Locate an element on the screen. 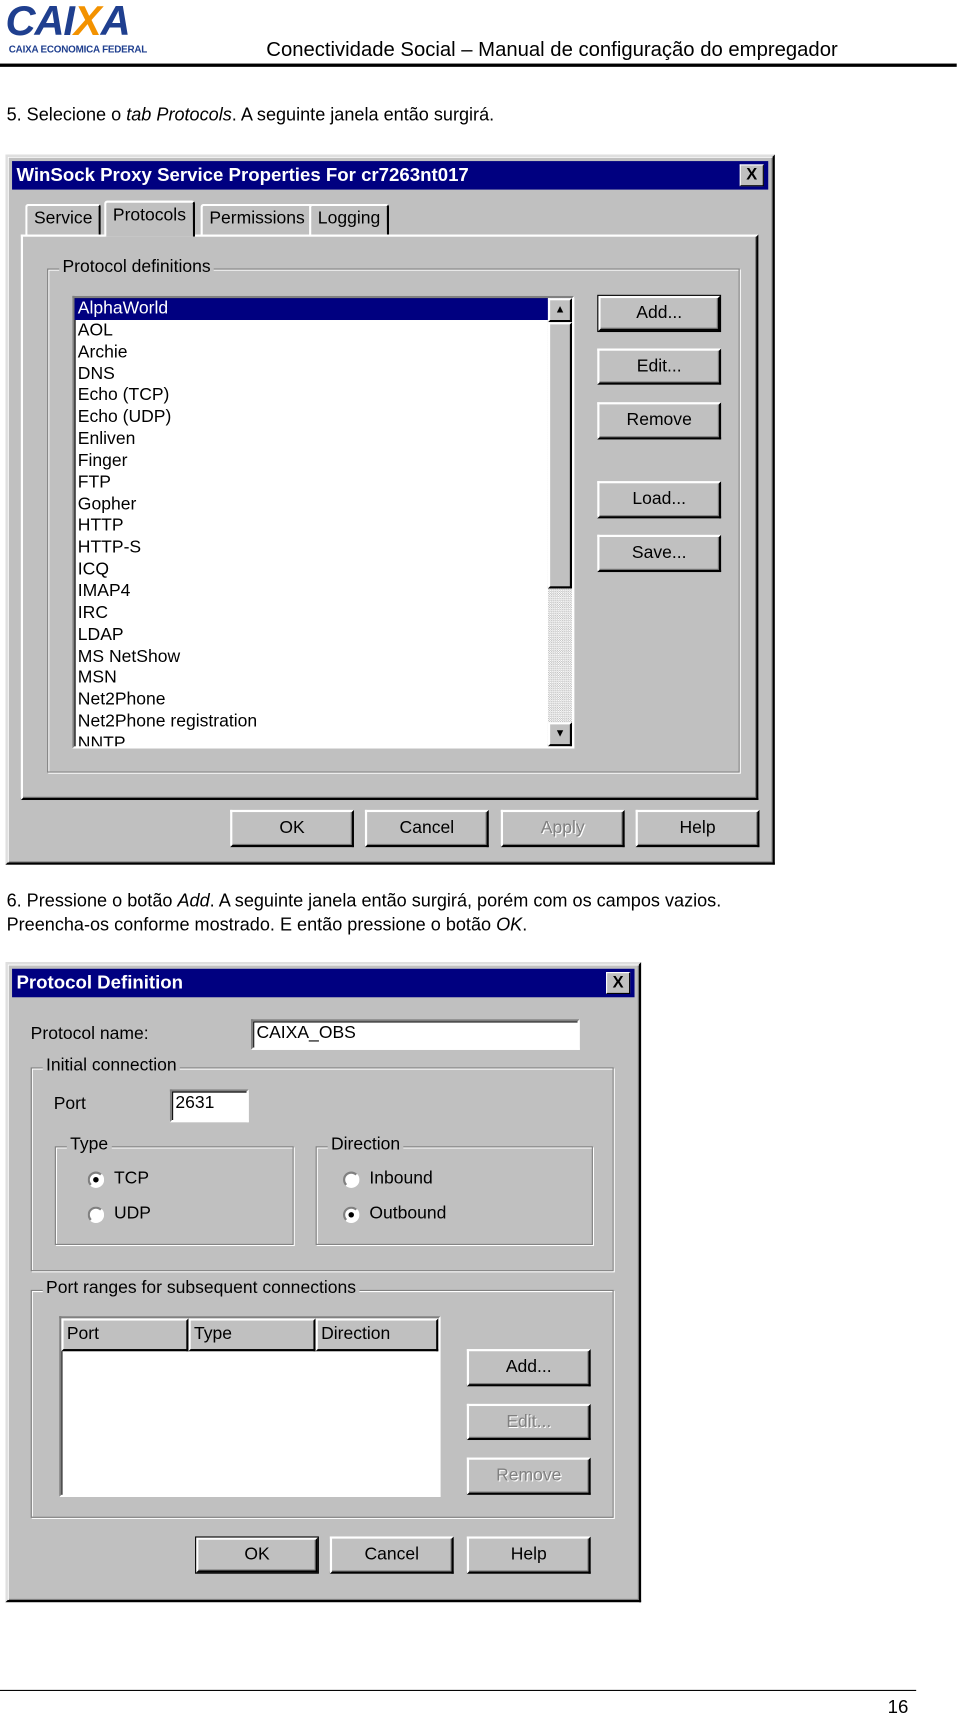 This screenshot has height=1723, width=960. protocol-list-item: LDAP is located at coordinates (324, 635).